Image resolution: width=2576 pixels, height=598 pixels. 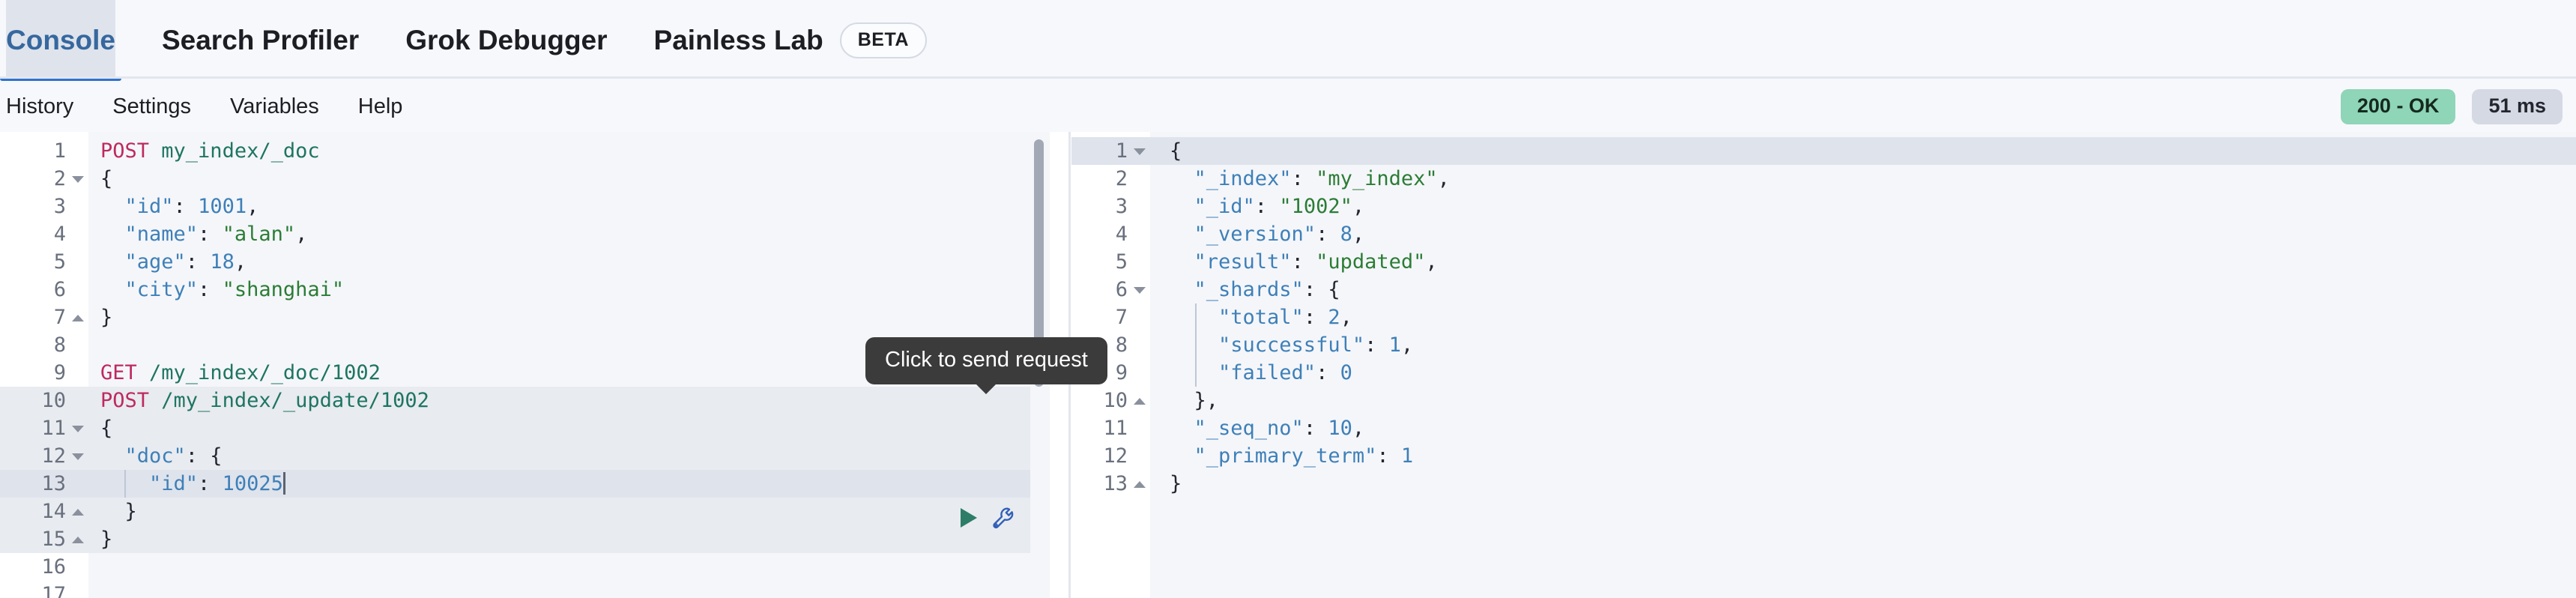 I want to click on code-line: "id": 10025, so click(x=192, y=484).